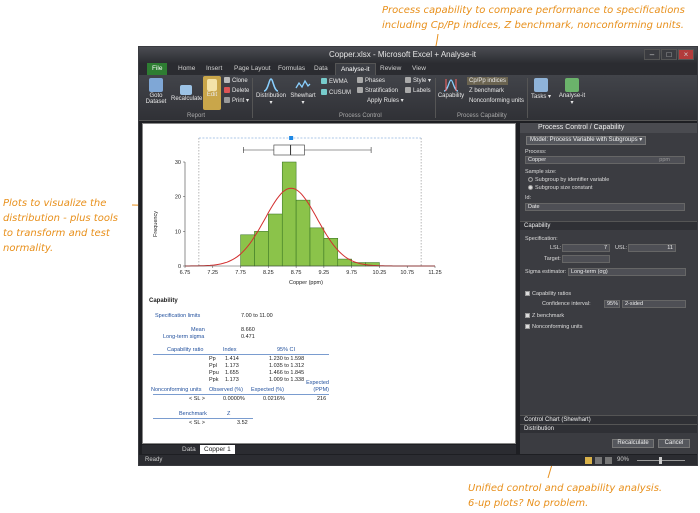 The image size is (700, 513). What do you see at coordinates (306, 283) in the screenshot?
I see `x-axis-label: Copper (ppm)` at bounding box center [306, 283].